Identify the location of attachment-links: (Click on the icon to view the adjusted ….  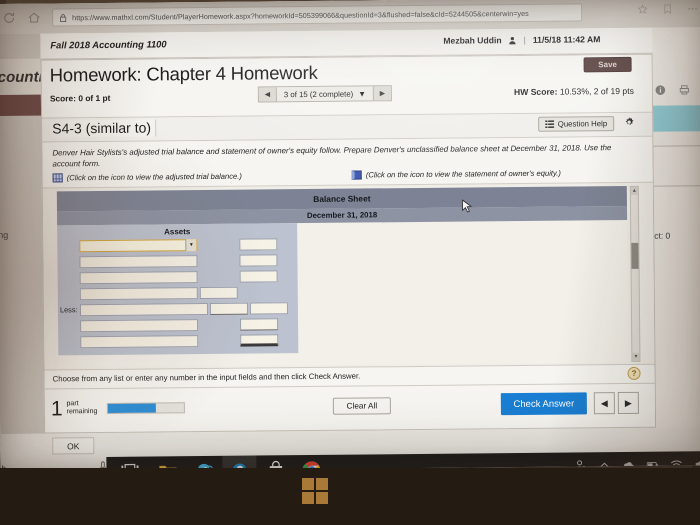
(346, 175).